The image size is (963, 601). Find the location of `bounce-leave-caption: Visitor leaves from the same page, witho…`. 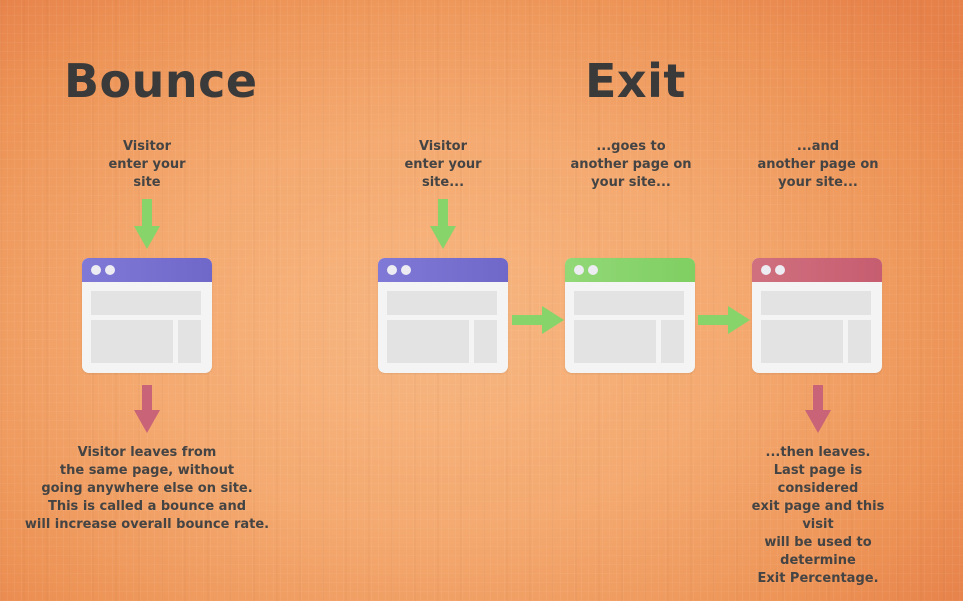

bounce-leave-caption: Visitor leaves from the same page, witho… is located at coordinates (147, 488).